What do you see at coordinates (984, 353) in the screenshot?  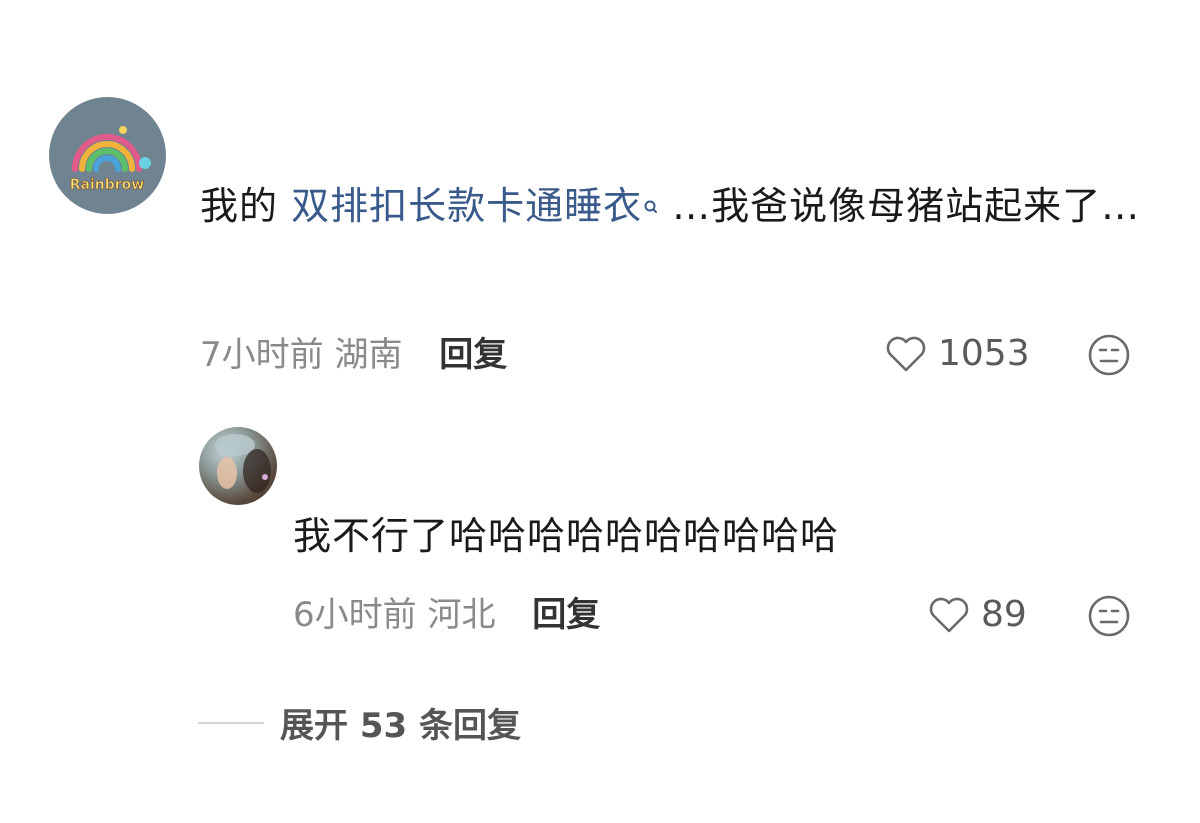 I see `like-count: 1053` at bounding box center [984, 353].